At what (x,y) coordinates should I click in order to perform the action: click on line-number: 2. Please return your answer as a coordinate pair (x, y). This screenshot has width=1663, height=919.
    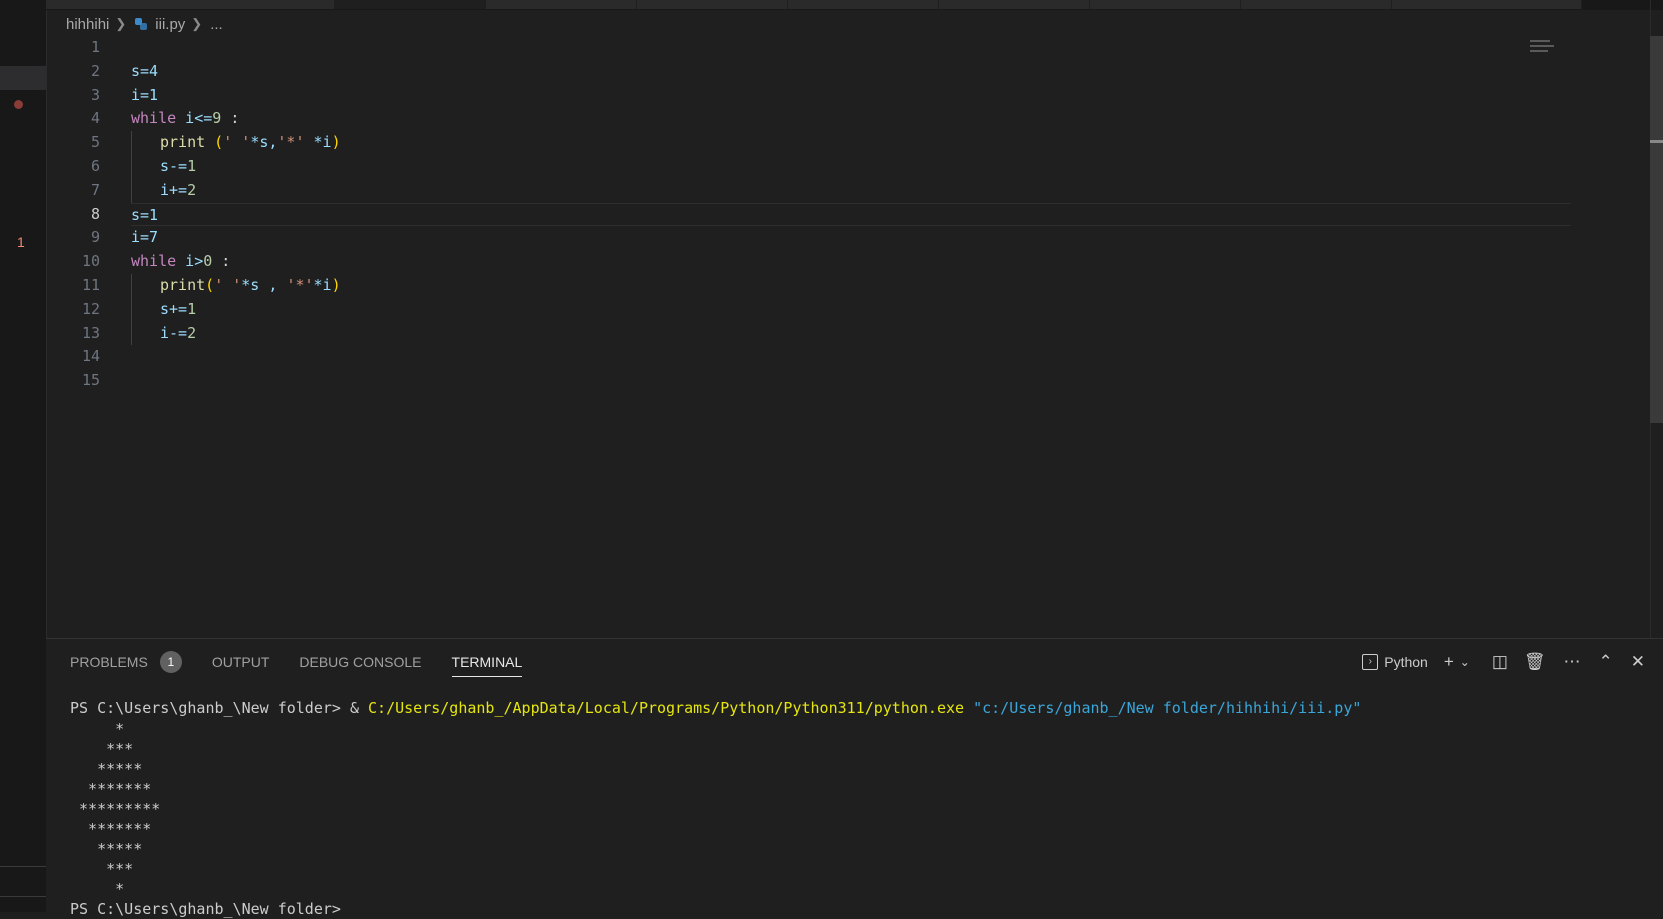
    Looking at the image, I should click on (95, 70).